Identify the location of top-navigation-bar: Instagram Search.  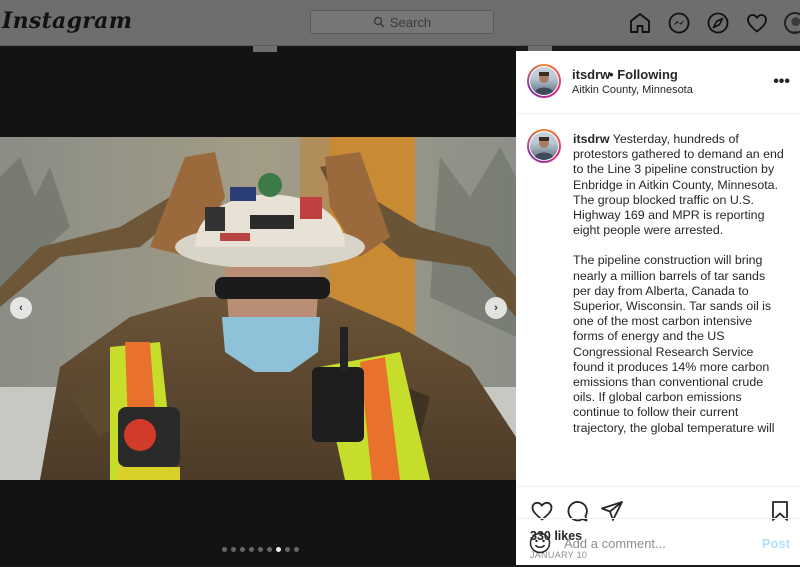
(400, 23).